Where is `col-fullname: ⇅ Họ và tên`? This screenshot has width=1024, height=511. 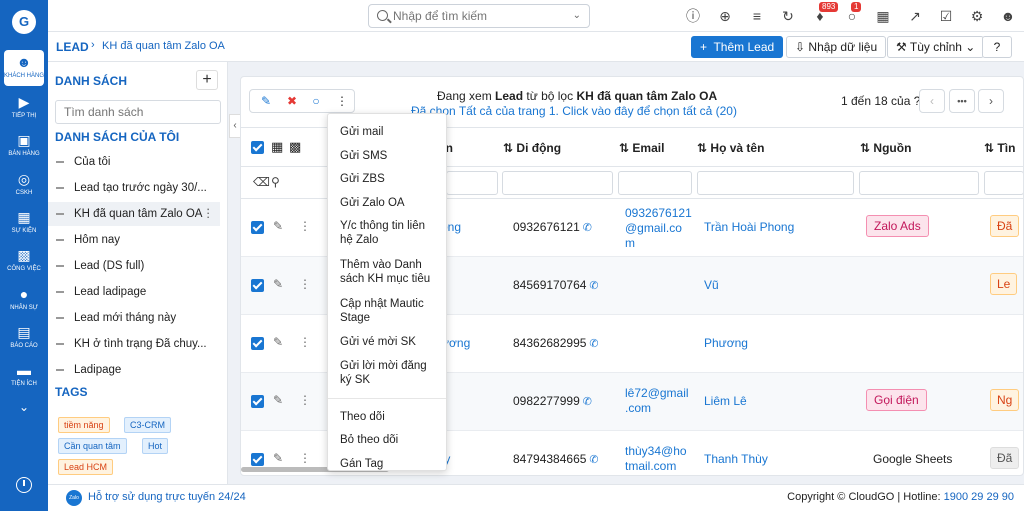
col-fullname: ⇅ Họ và tên is located at coordinates (730, 148).